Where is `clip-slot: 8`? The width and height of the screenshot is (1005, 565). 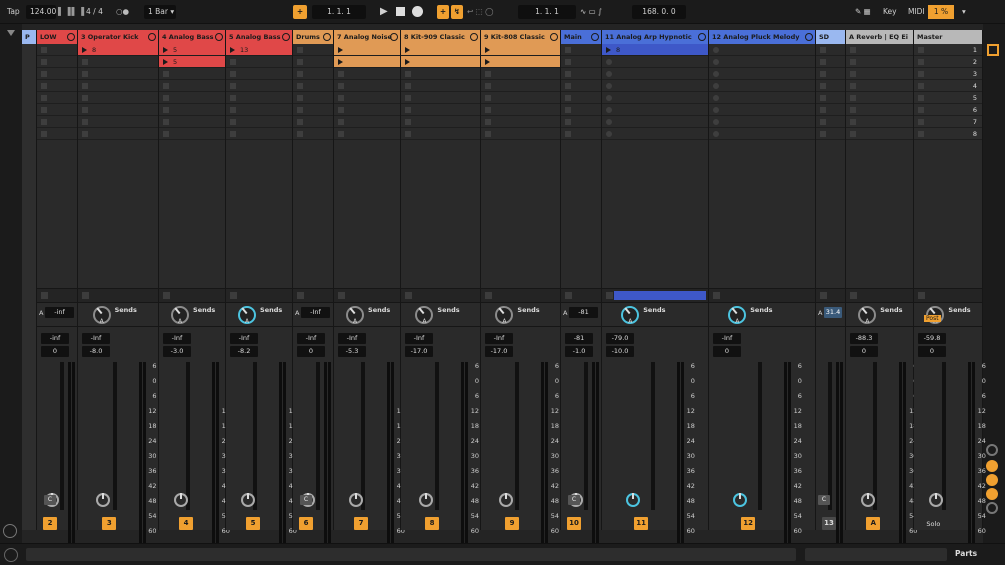 clip-slot: 8 is located at coordinates (655, 50).